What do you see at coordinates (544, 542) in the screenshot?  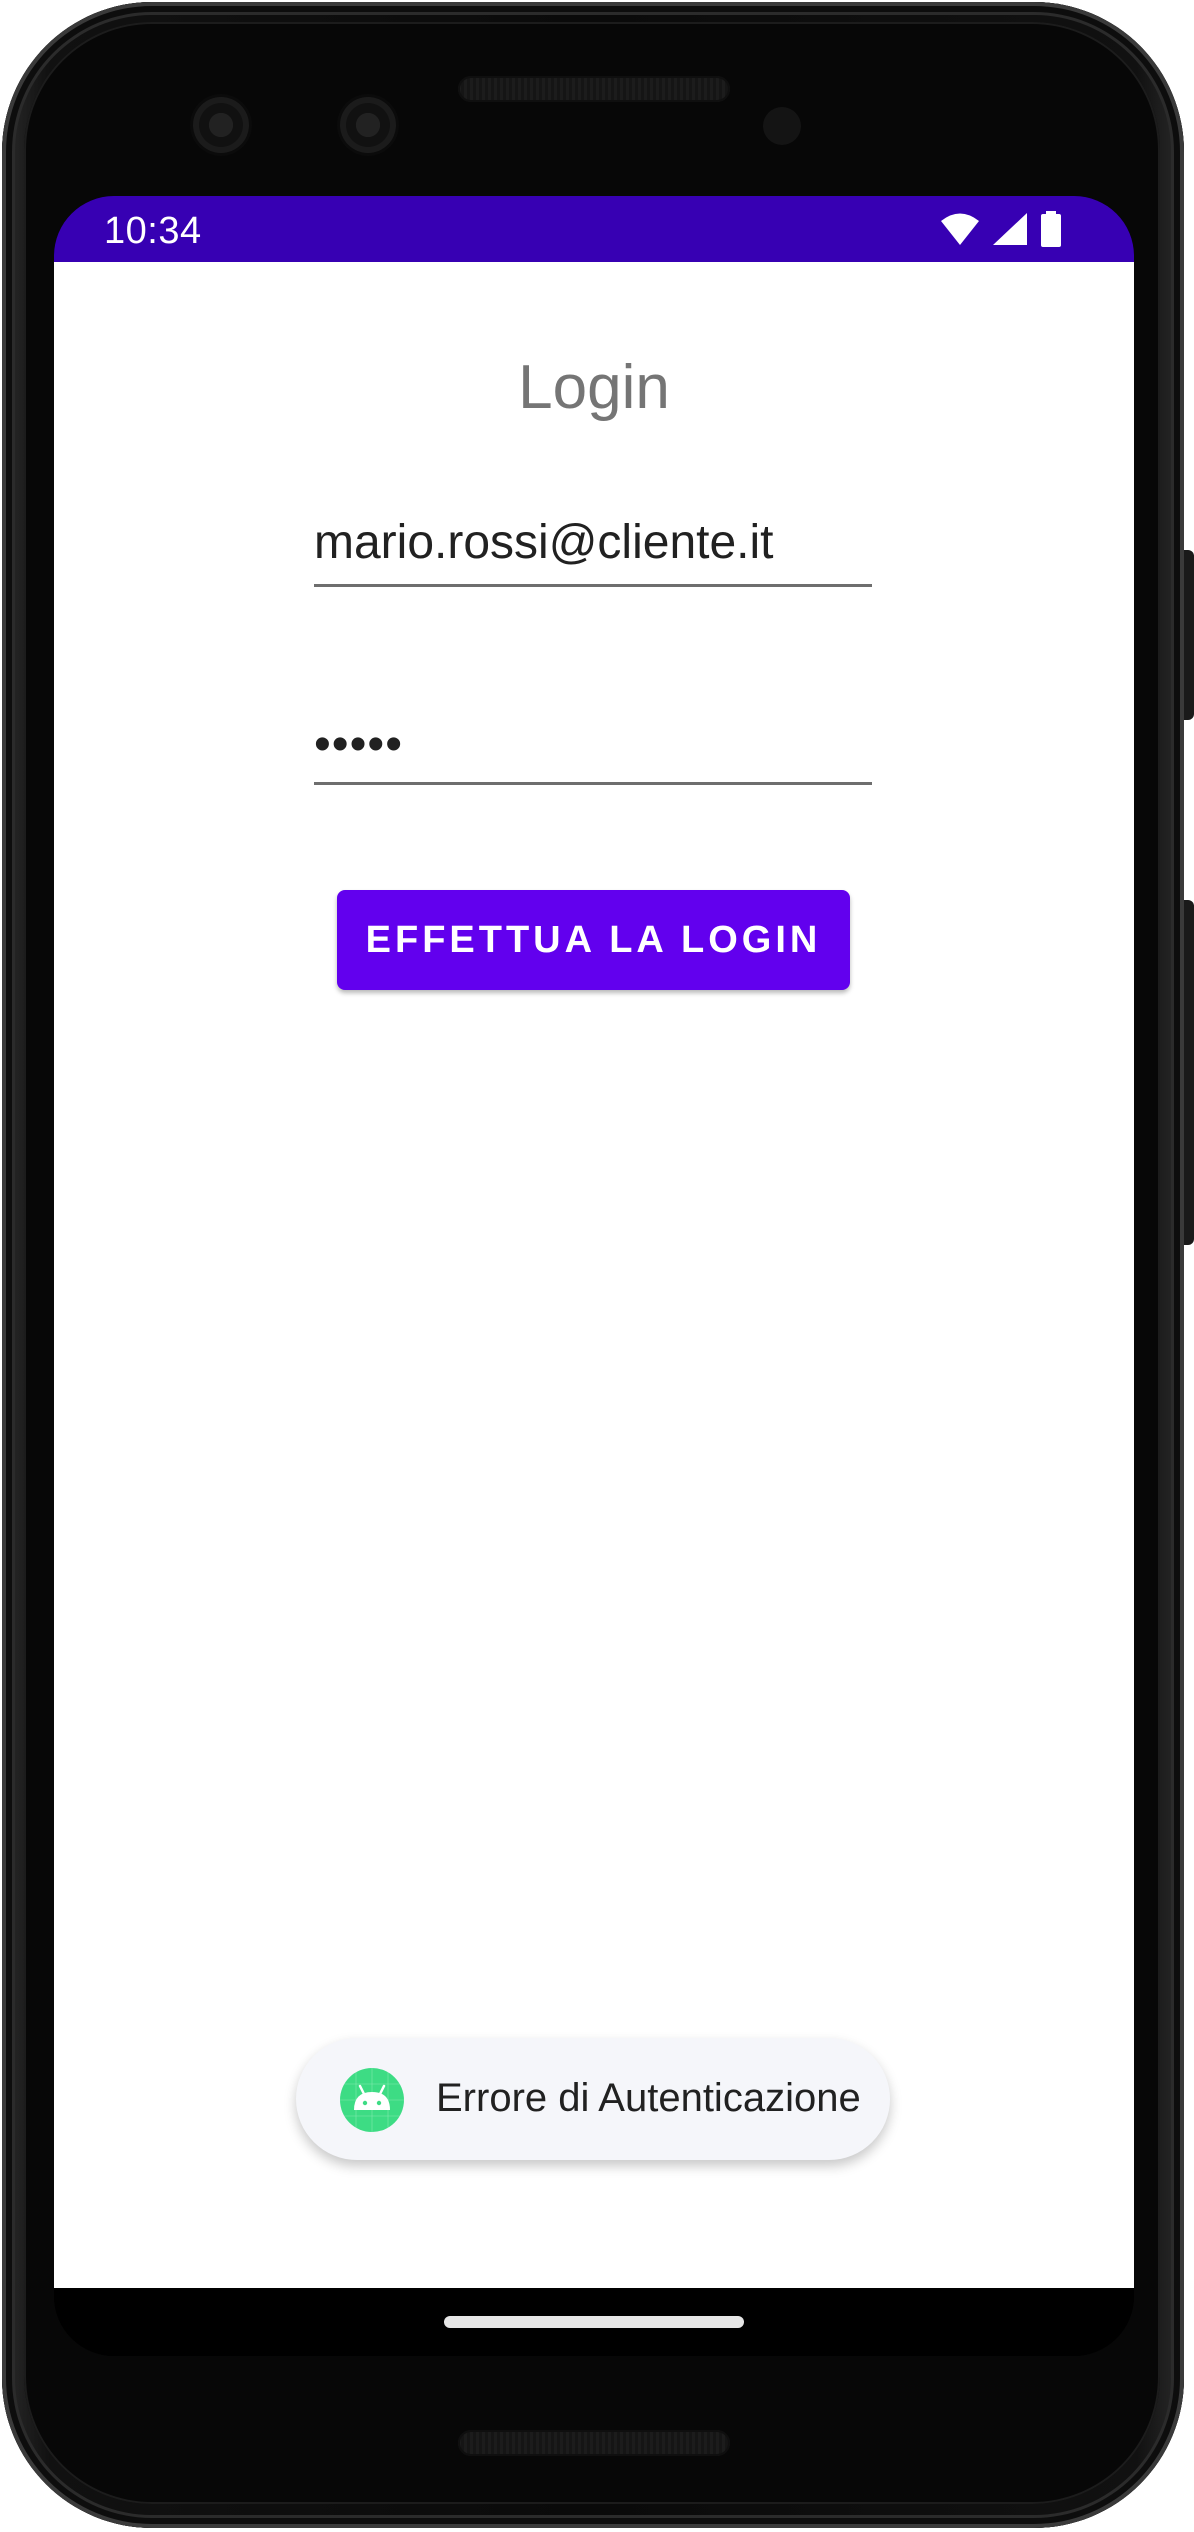 I see `email-field-value: mario.rossi@cliente.it` at bounding box center [544, 542].